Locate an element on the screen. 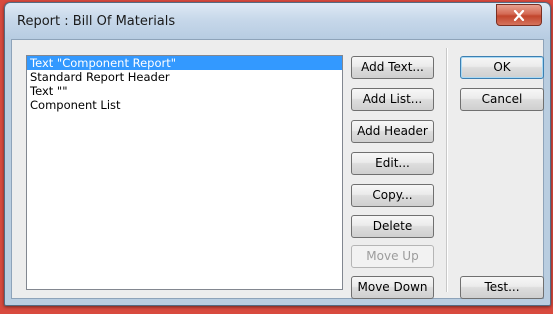 This screenshot has height=314, width=553. list-item: Component List is located at coordinates (184, 105).